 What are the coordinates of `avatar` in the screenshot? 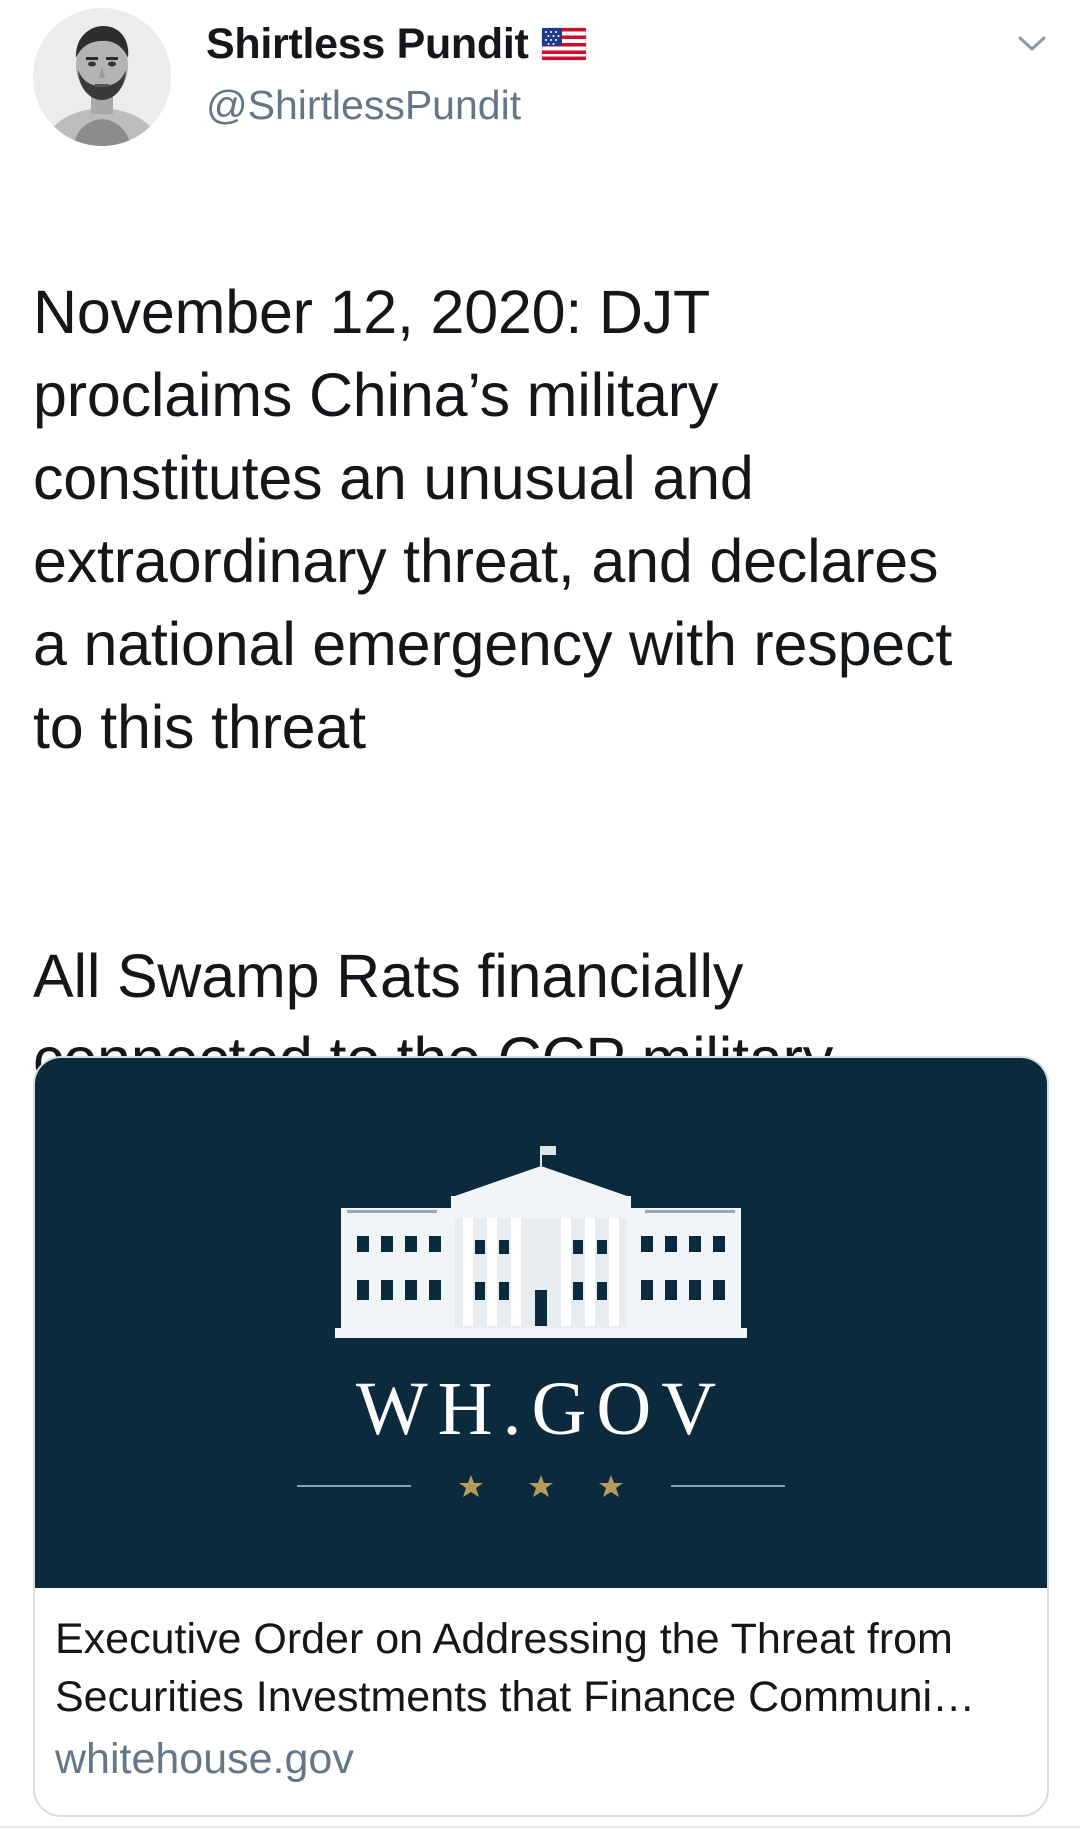 It's located at (102, 77).